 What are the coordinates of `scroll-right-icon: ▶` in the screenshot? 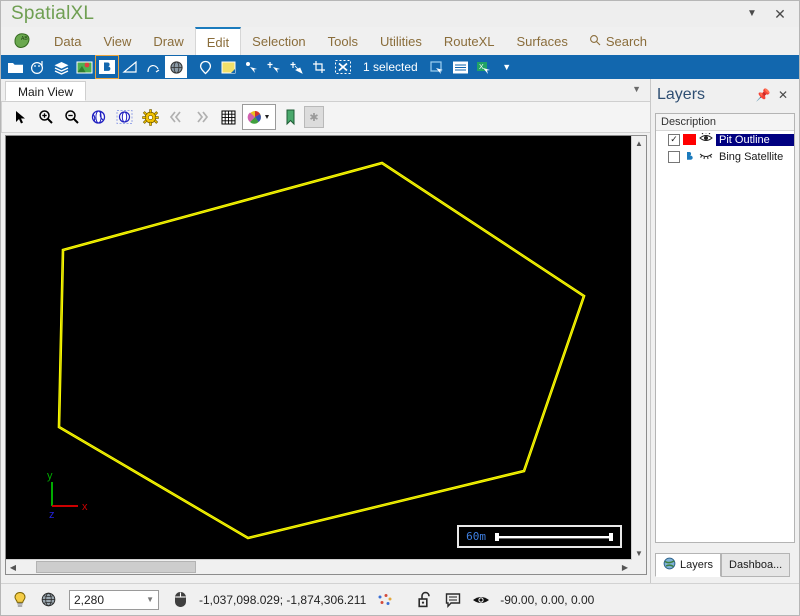 It's located at (625, 567).